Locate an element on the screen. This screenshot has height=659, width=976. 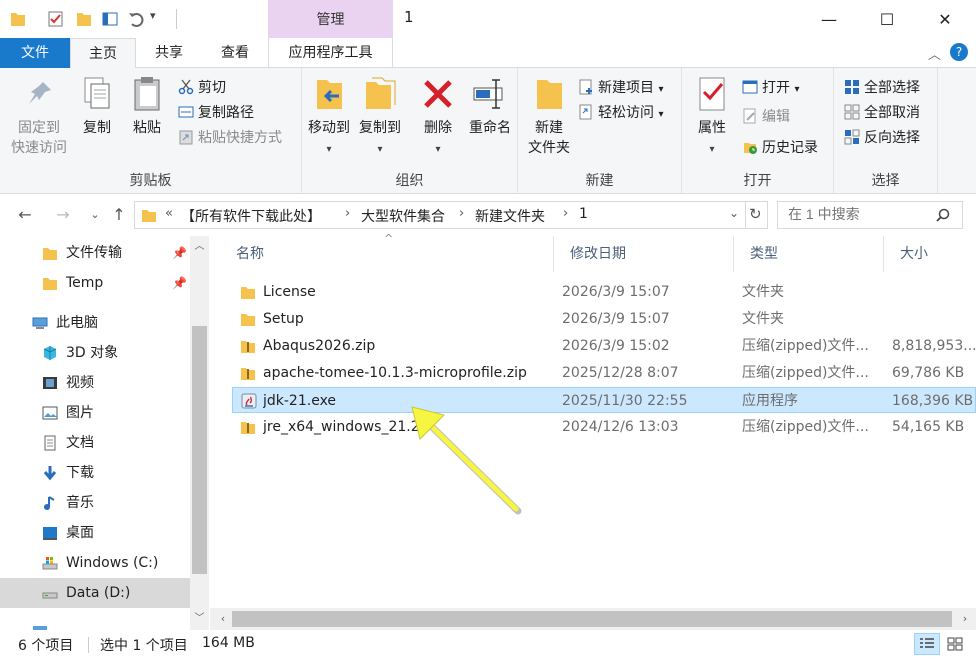
qat-dropdown-icon: ▾ is located at coordinates (153, 15).